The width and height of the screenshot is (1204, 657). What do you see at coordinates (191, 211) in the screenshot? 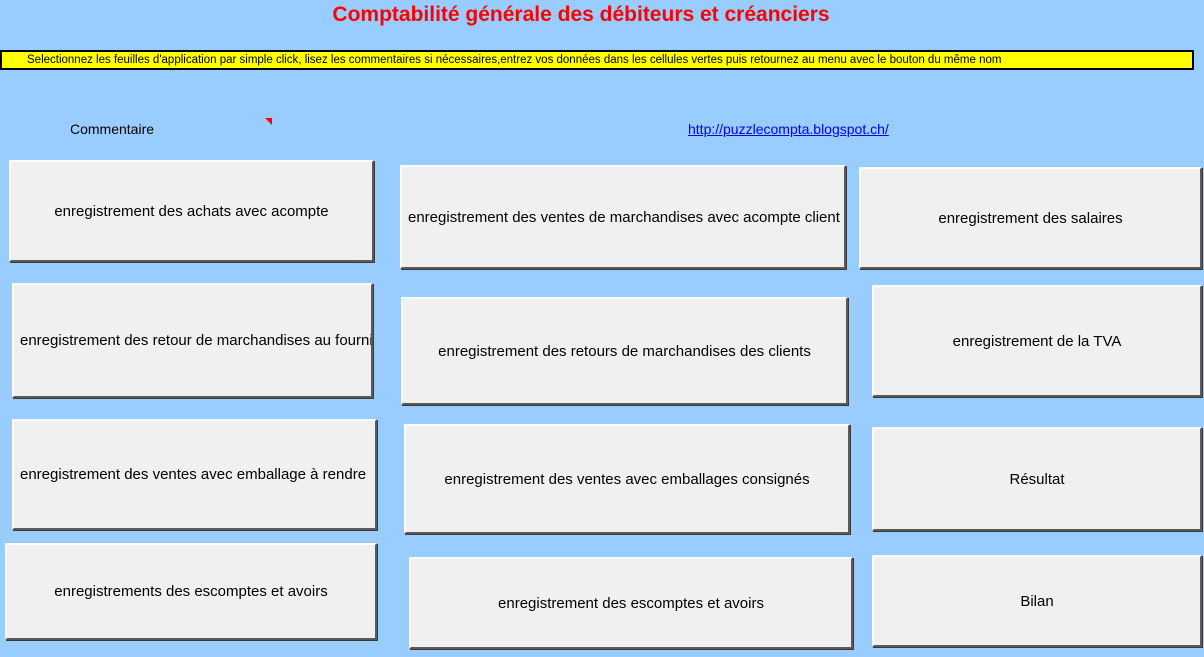
I see `achats-acompte-button: enregistrement des achats avec acompte` at bounding box center [191, 211].